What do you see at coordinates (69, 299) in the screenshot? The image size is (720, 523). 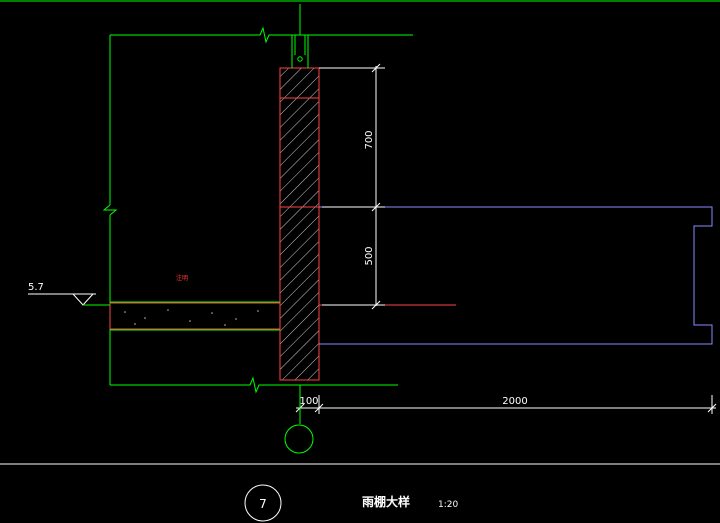 I see `elevation-marker` at bounding box center [69, 299].